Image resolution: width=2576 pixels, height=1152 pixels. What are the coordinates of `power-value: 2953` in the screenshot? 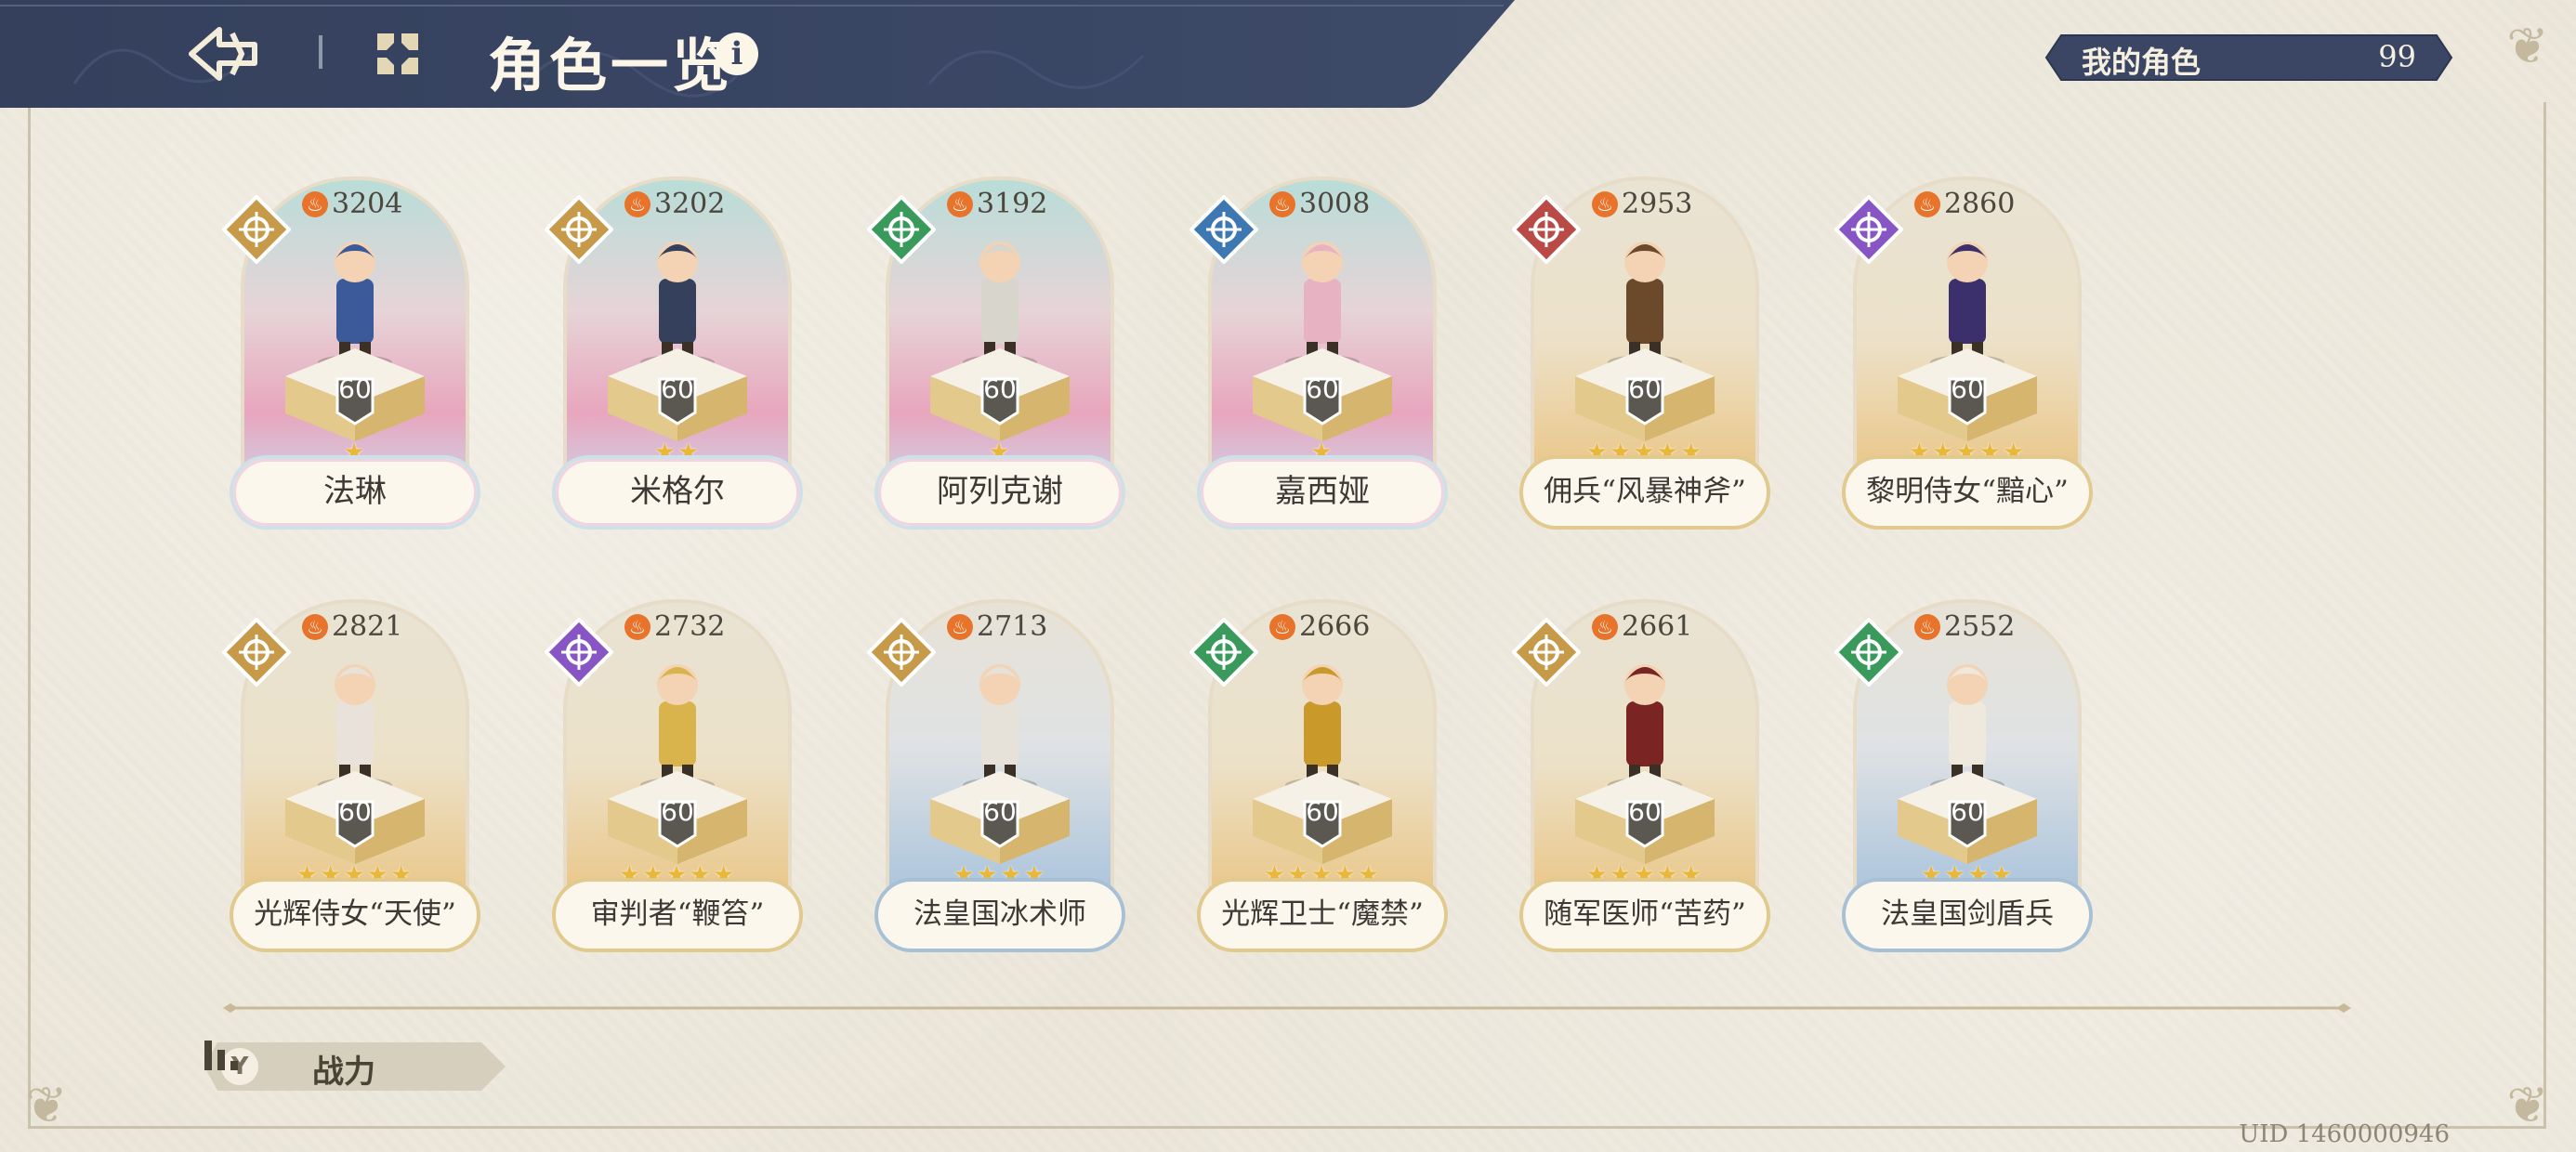 It's located at (1657, 204).